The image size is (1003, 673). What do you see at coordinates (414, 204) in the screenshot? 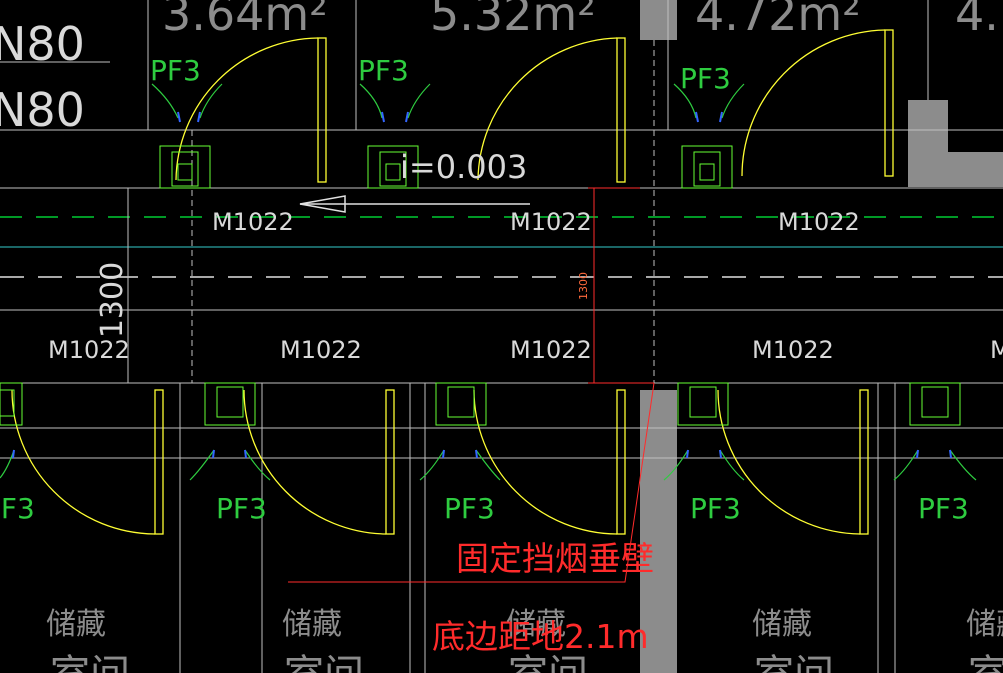
I see `slope-arrow-icon` at bounding box center [414, 204].